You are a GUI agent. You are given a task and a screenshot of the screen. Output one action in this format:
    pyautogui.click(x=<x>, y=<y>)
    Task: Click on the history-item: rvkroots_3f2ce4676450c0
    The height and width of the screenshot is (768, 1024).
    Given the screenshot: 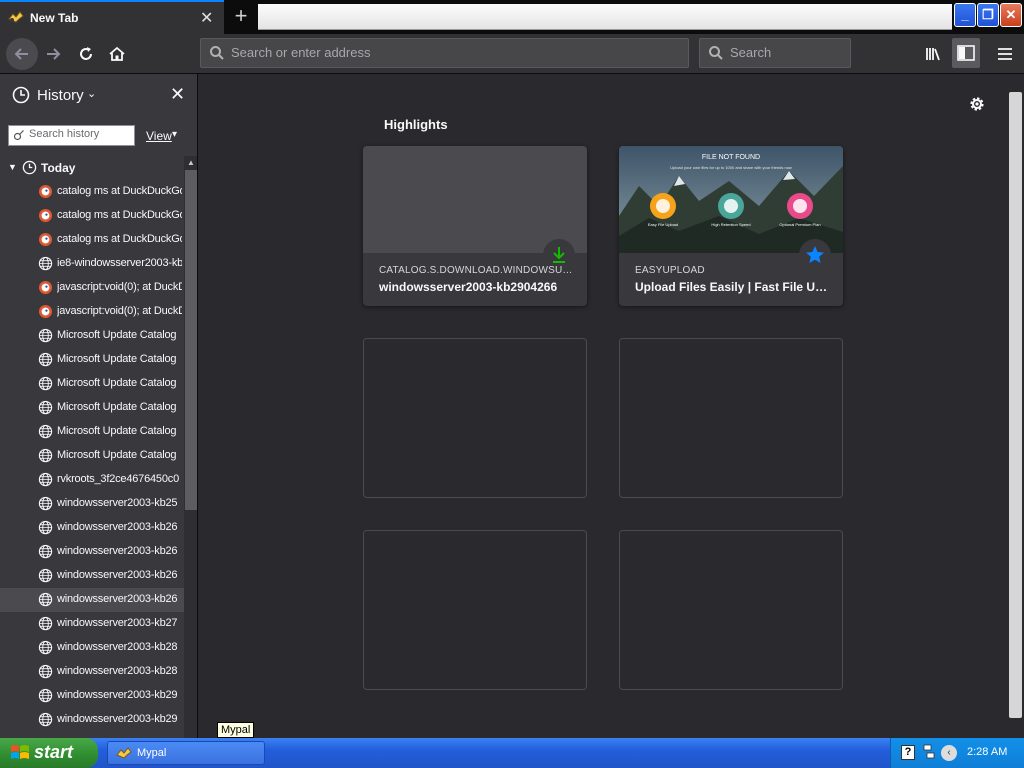 What is the action you would take?
    pyautogui.click(x=92, y=480)
    